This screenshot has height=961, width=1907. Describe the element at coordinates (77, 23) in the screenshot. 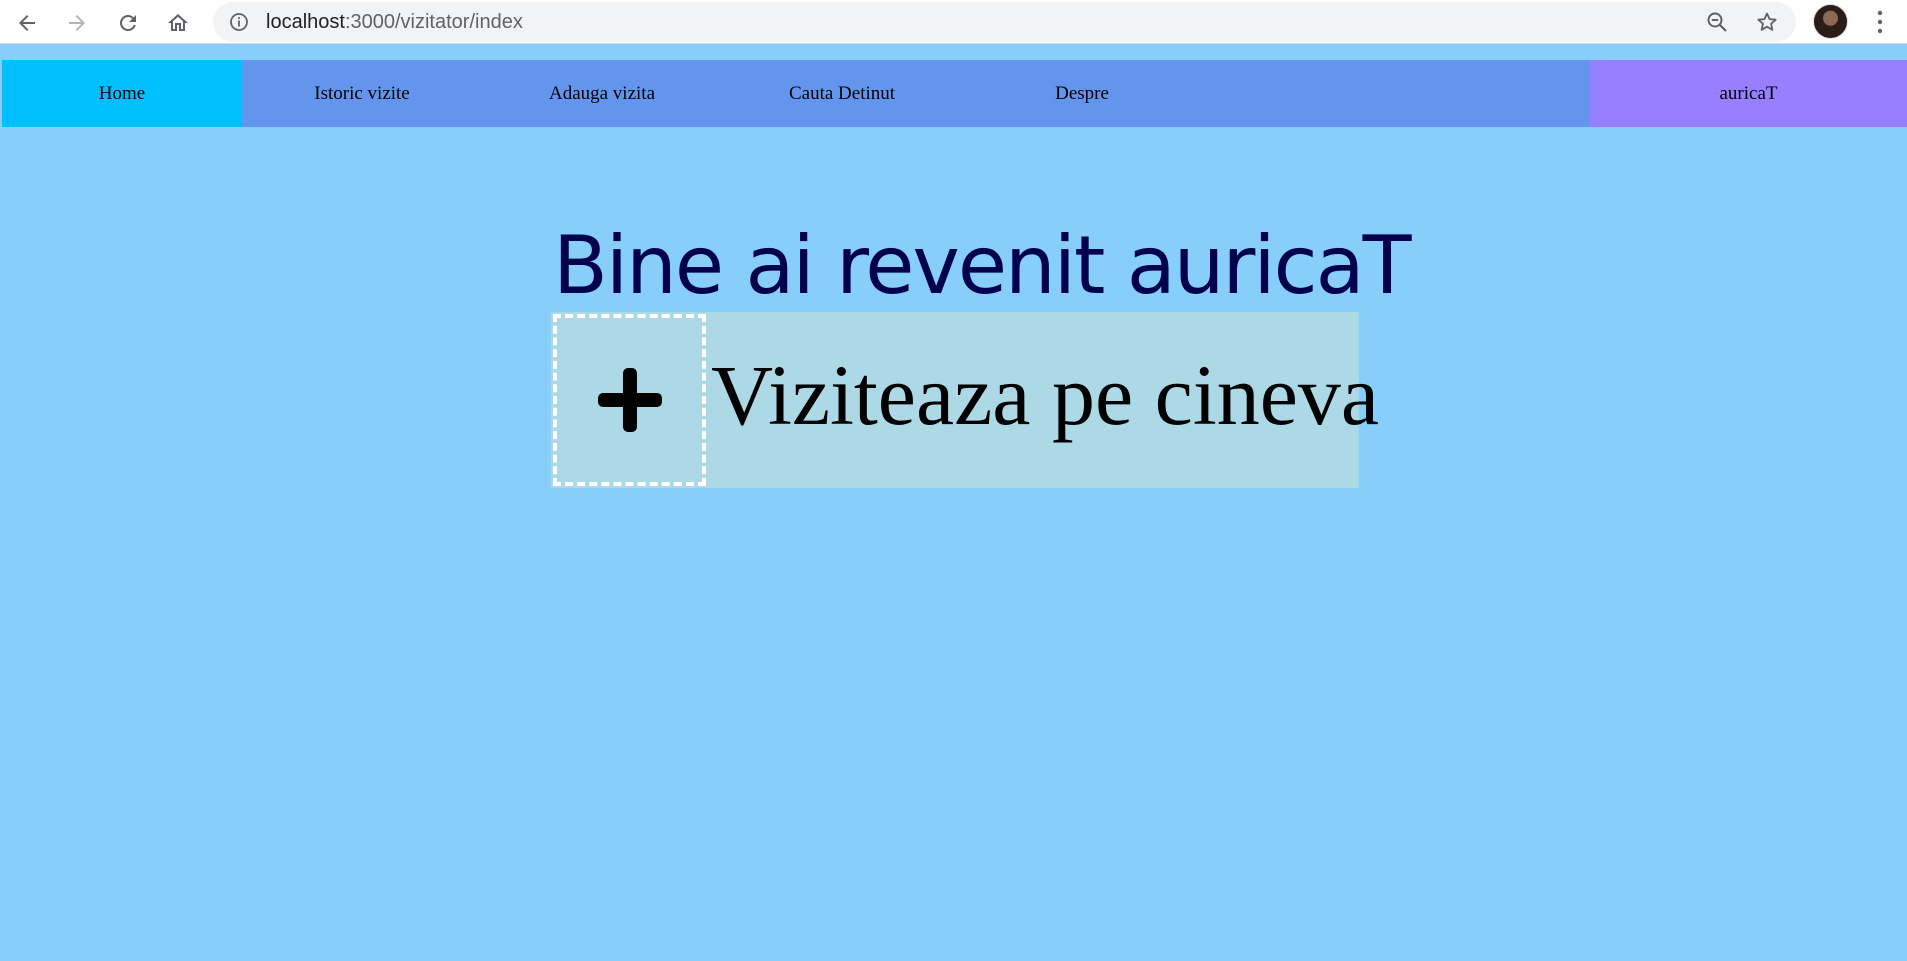

I see `forward-icon` at that location.